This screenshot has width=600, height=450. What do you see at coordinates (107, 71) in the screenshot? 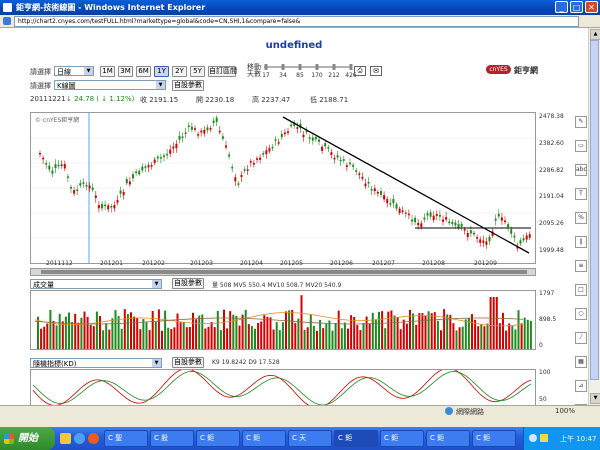
I see `range-button-1m: 1M` at bounding box center [107, 71].